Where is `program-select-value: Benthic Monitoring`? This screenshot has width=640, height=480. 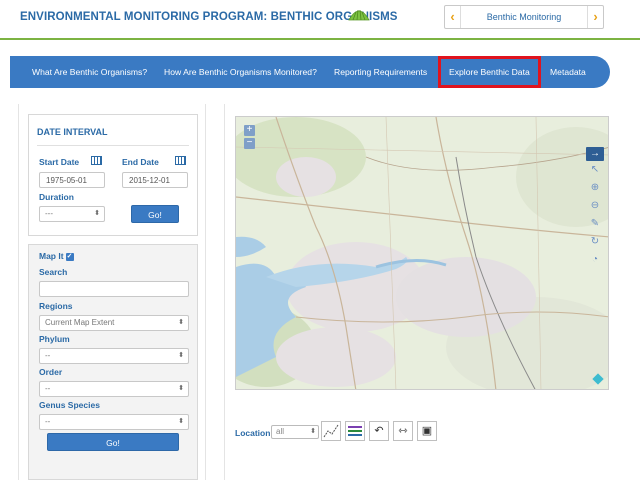
program-select-value: Benthic Monitoring is located at coordinates (524, 17).